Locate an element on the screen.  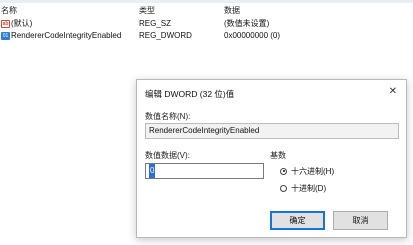
value-data-text: 0 is located at coordinates (152, 171).